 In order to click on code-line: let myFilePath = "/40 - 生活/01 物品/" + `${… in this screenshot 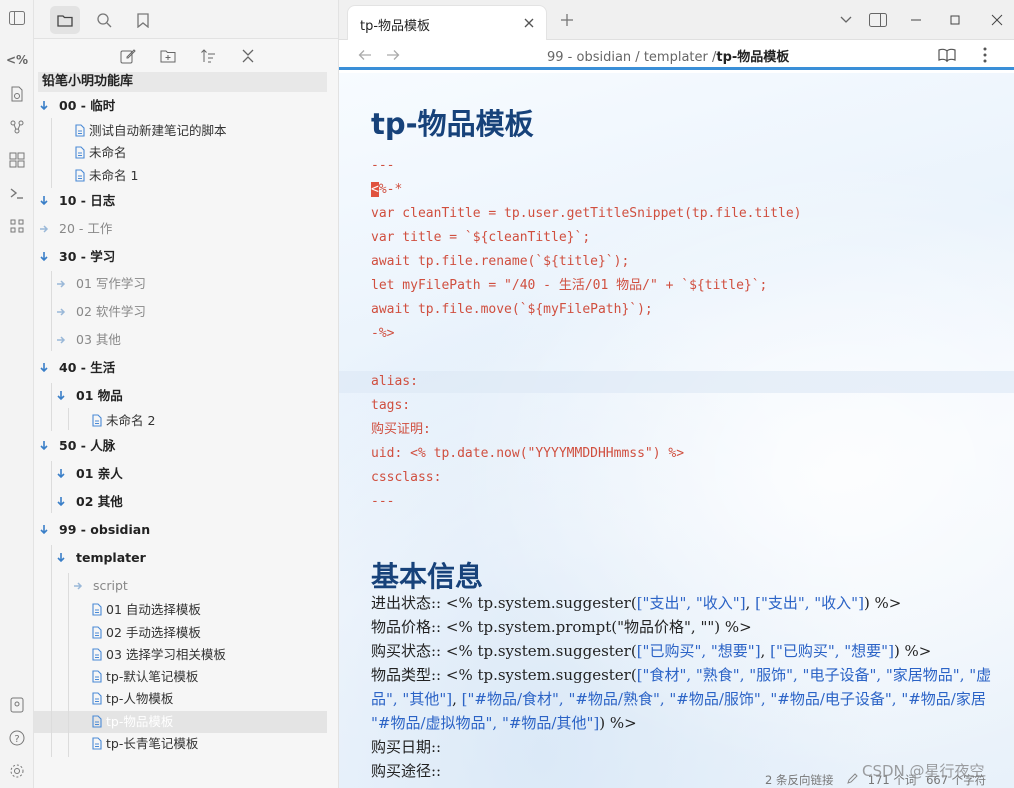, I will do `click(569, 286)`.